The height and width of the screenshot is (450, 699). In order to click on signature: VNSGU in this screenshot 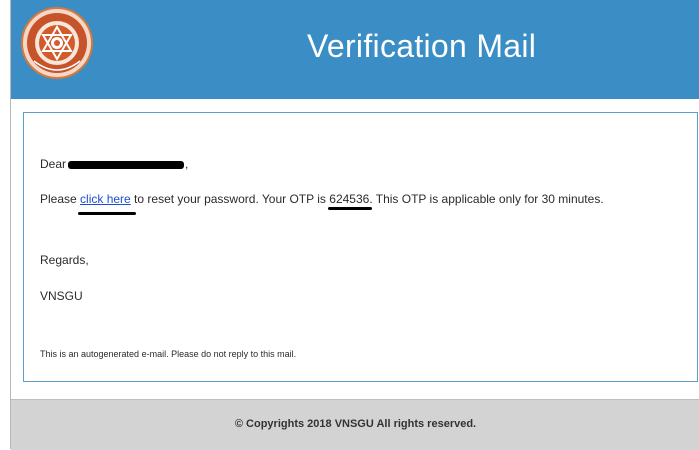, I will do `click(61, 296)`.